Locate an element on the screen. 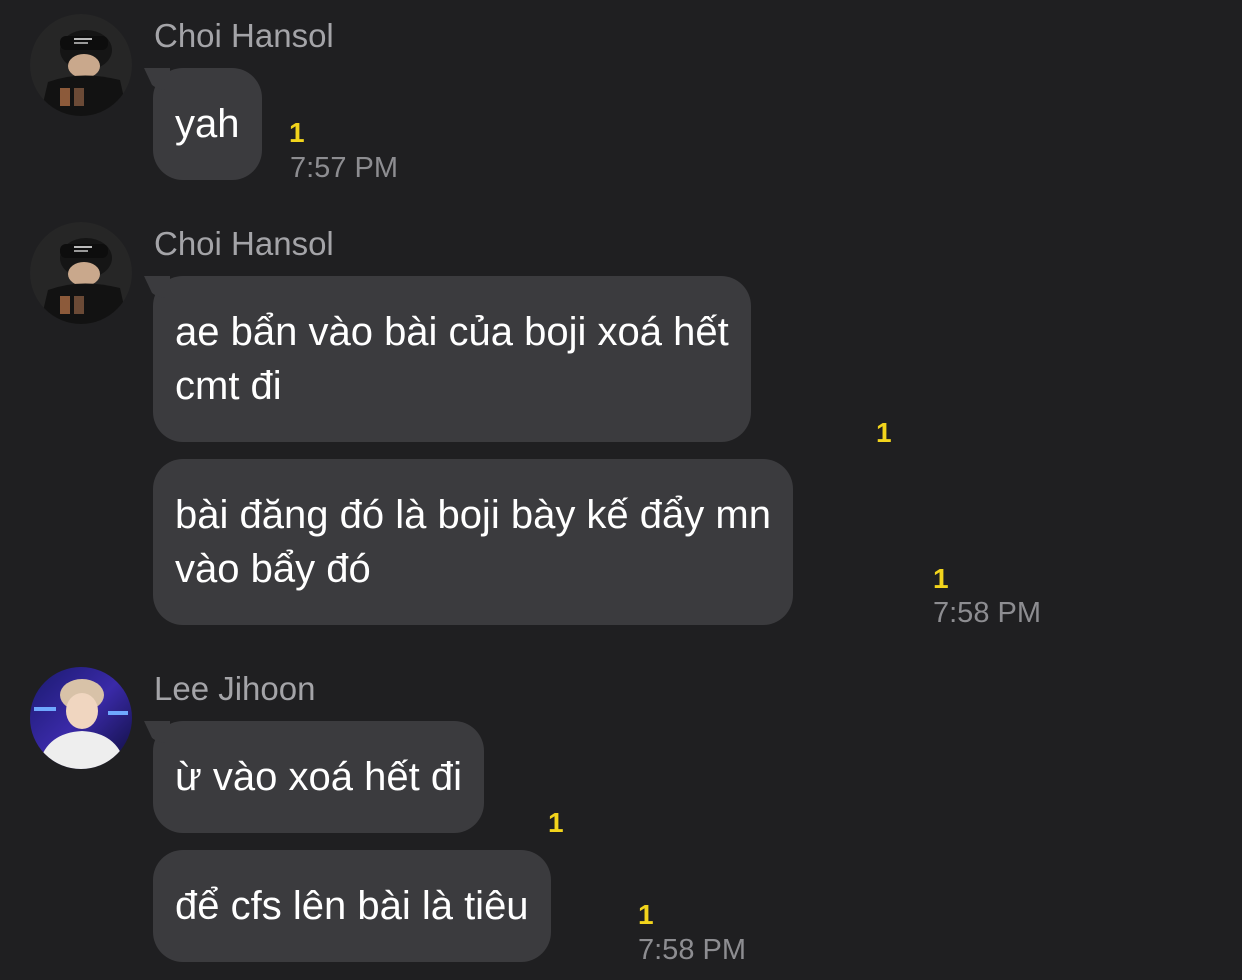 The width and height of the screenshot is (1242, 980). sender-name: Lee Jihoon is located at coordinates (235, 688).